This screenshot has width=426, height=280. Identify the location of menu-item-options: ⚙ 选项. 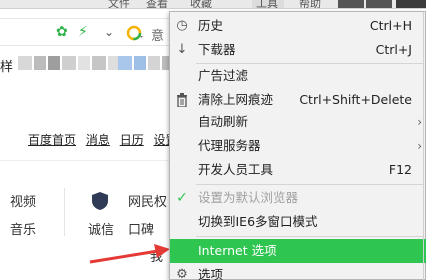
(298, 271).